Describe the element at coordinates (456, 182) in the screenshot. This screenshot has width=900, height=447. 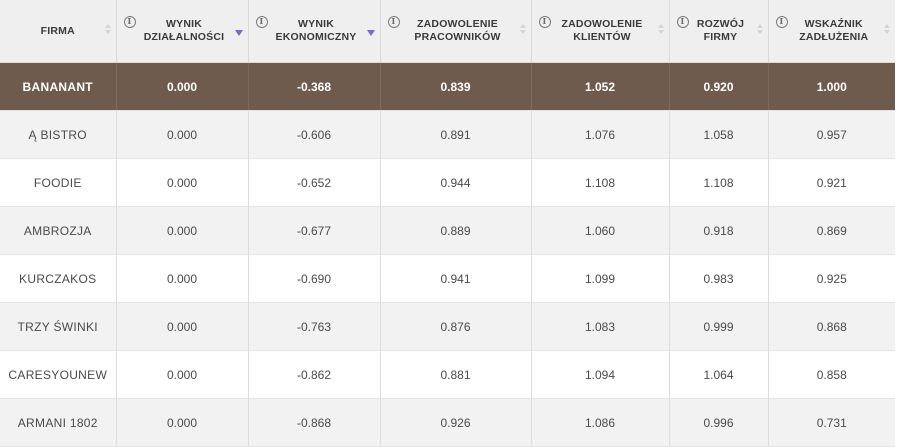
I see `cell-zadowolenie-pracownikow: 0.944` at that location.